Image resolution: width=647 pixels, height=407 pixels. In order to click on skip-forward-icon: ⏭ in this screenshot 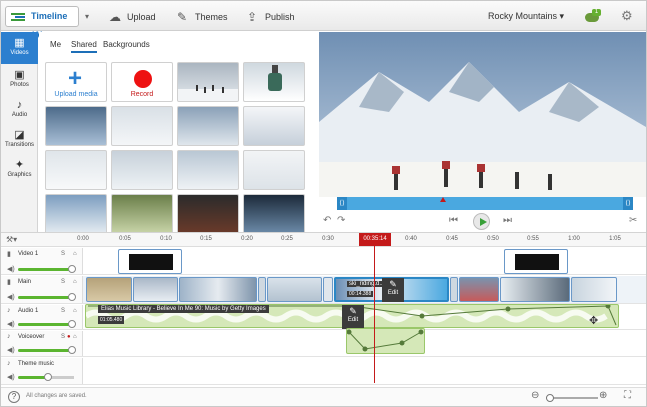, I will do `click(507, 220)`.